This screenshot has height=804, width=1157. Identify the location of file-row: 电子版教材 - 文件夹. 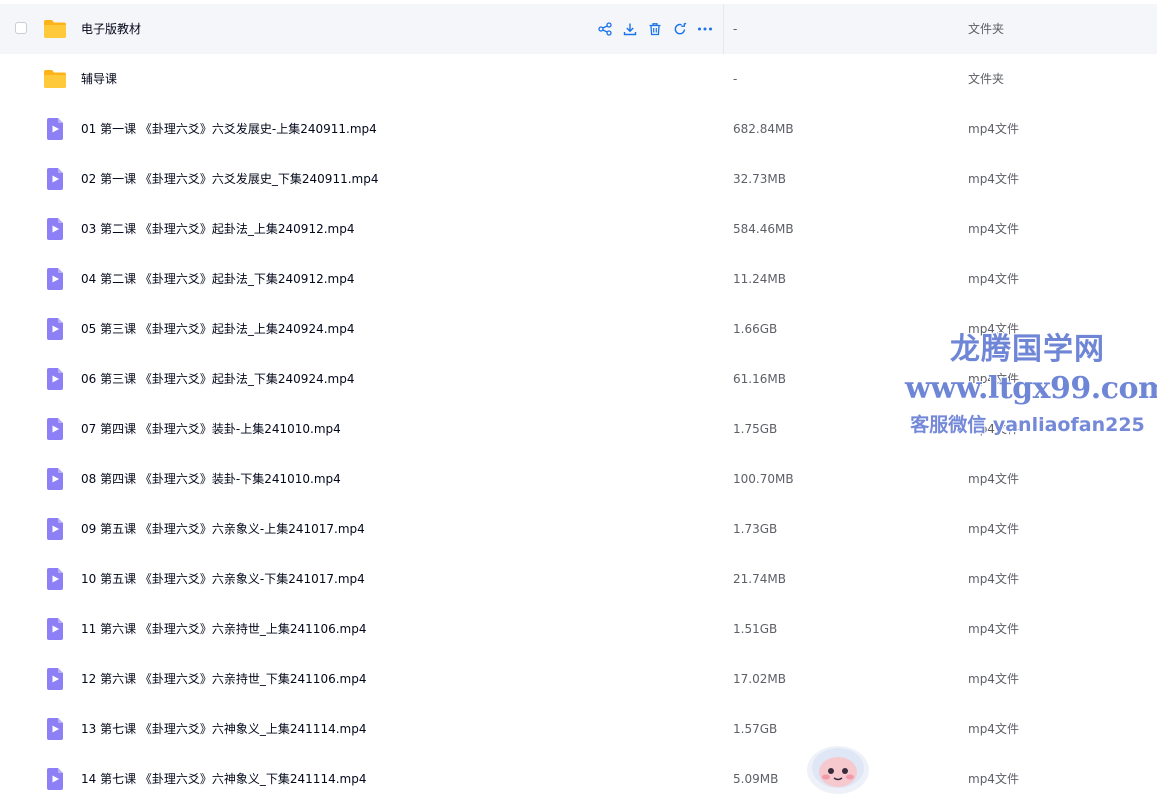
(578, 29).